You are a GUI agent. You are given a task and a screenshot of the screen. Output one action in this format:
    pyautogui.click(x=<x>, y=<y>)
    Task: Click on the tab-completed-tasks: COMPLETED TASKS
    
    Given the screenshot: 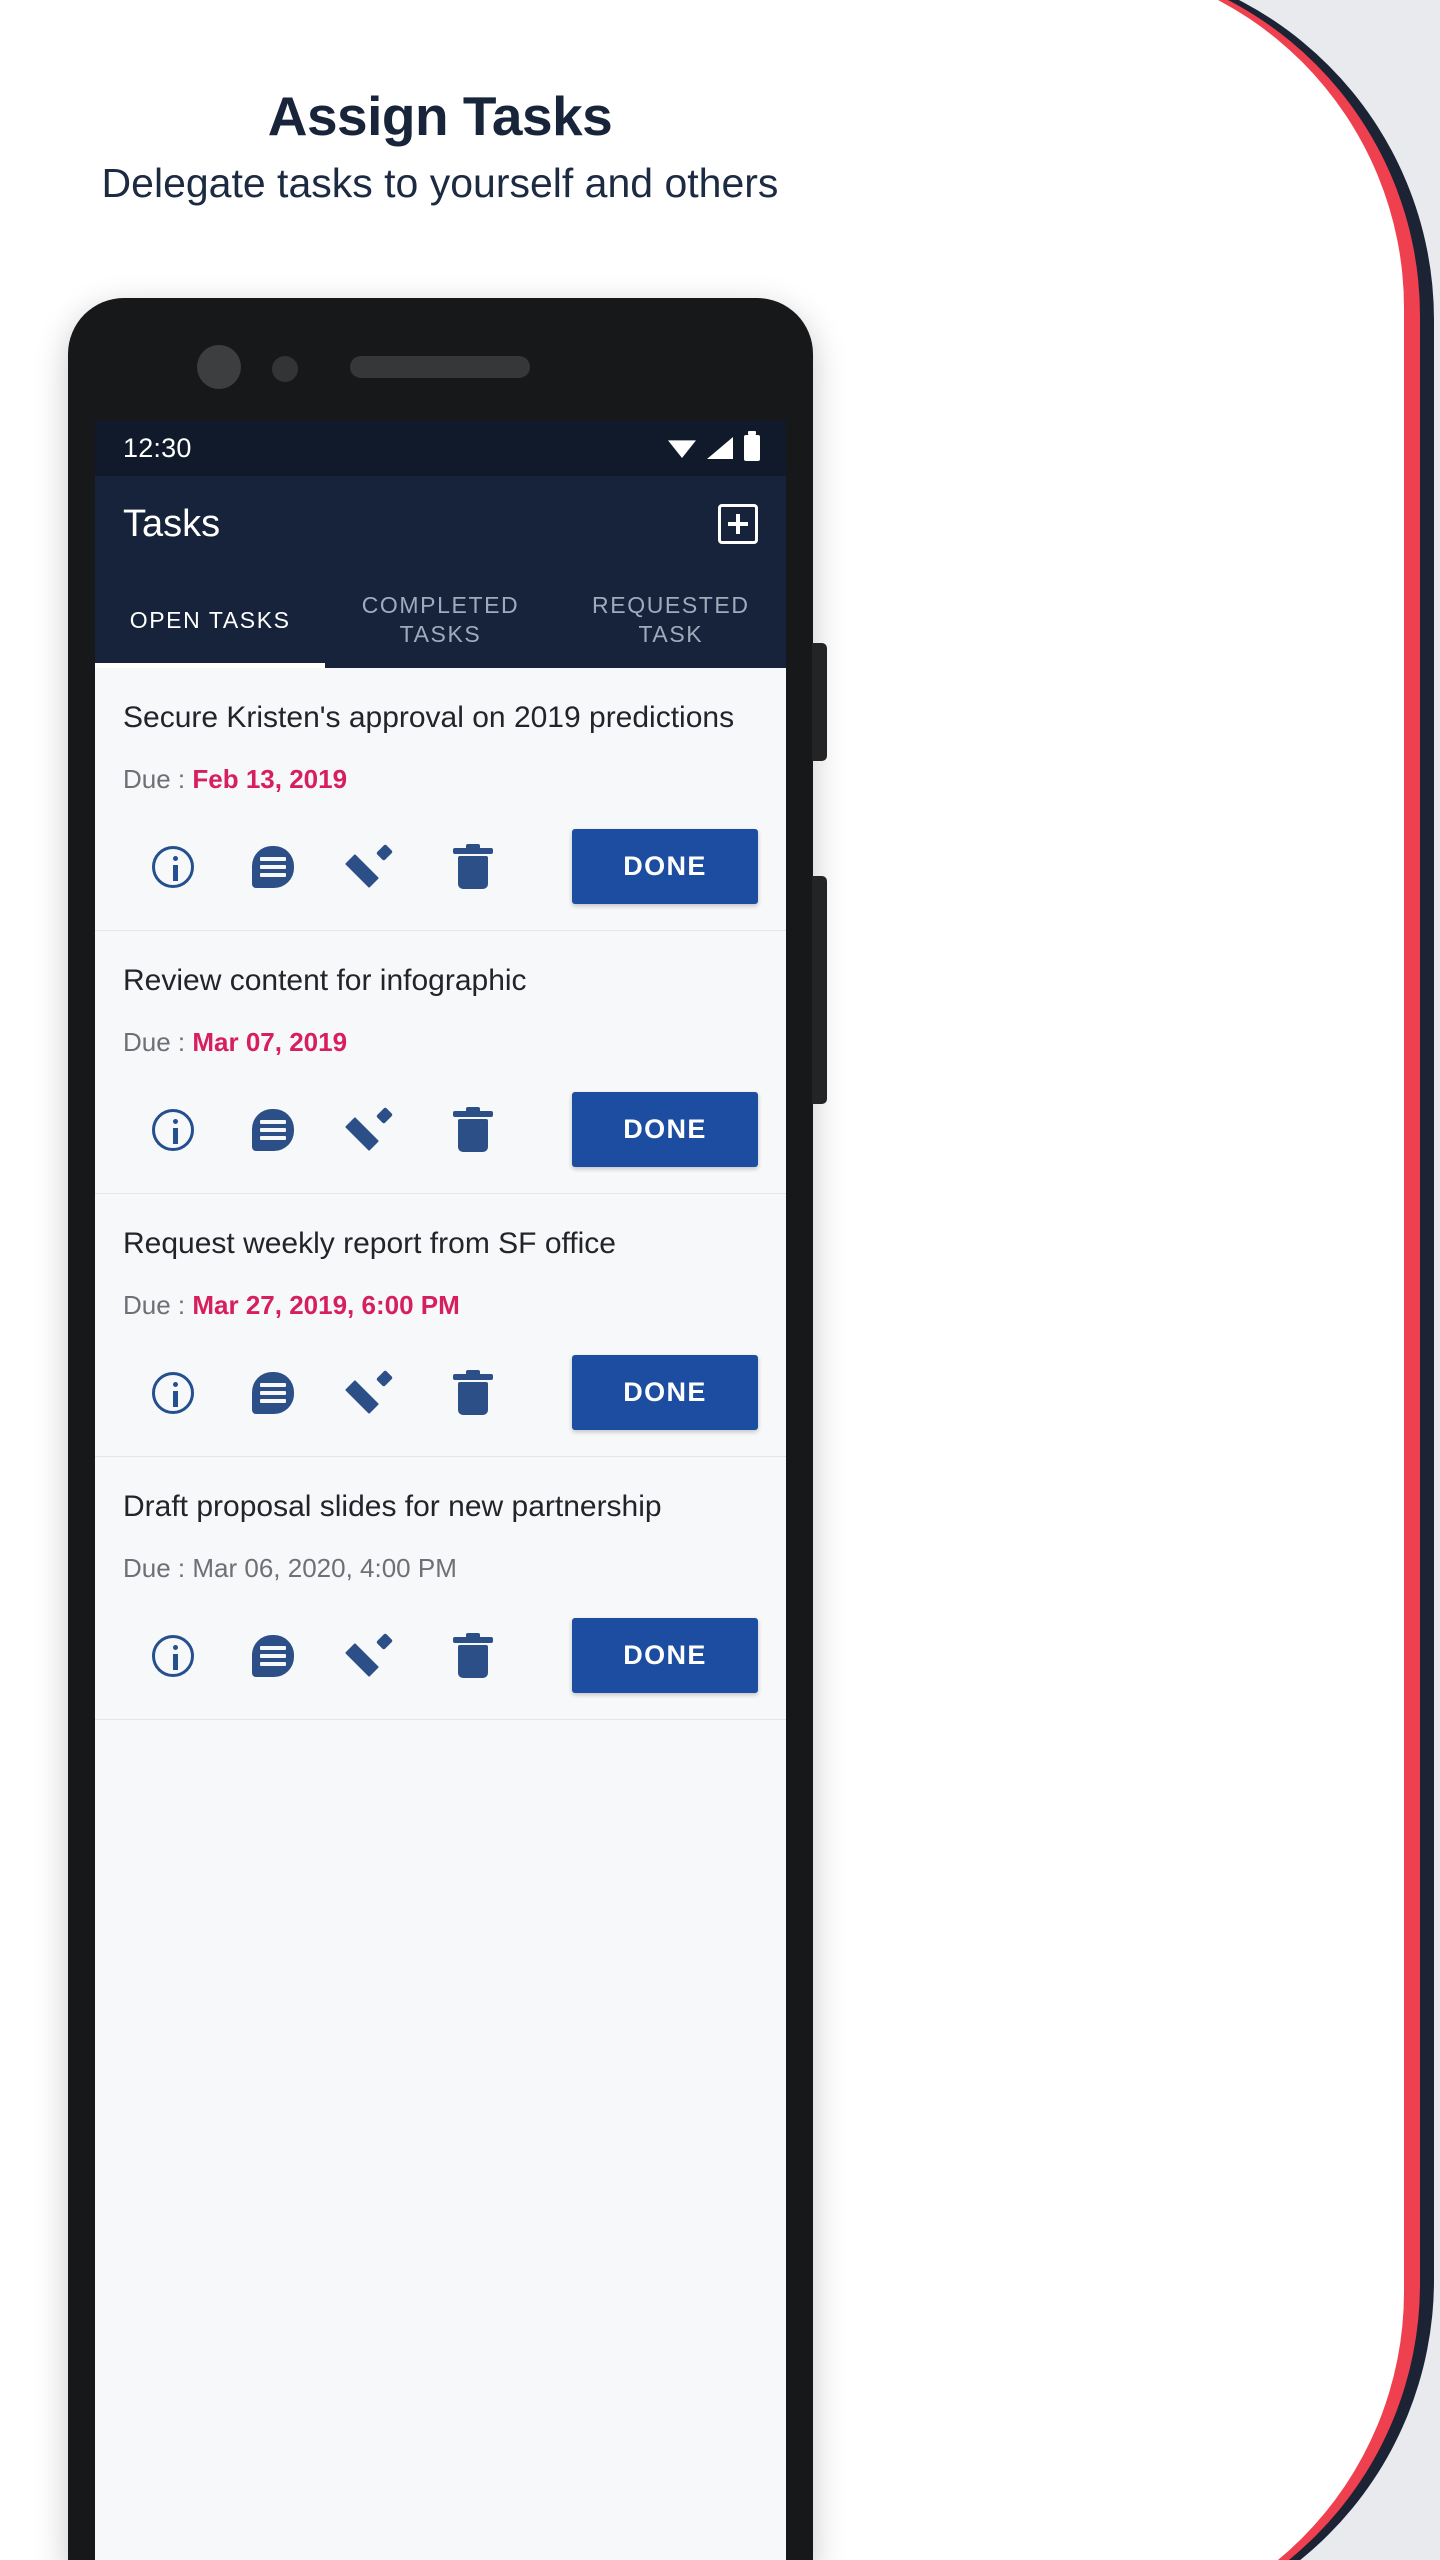 What is the action you would take?
    pyautogui.click(x=440, y=620)
    